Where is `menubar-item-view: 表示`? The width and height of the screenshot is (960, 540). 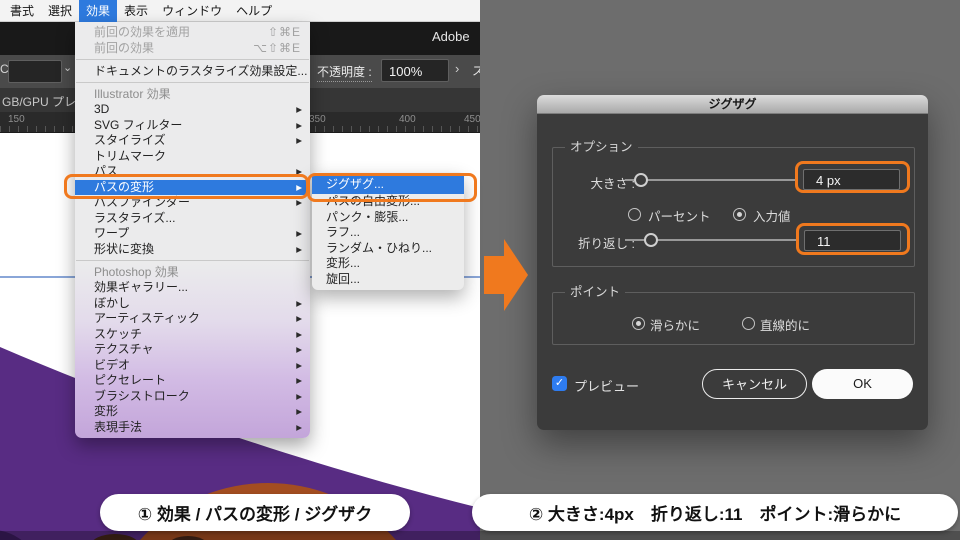
menubar-item-view: 表示 is located at coordinates (136, 11).